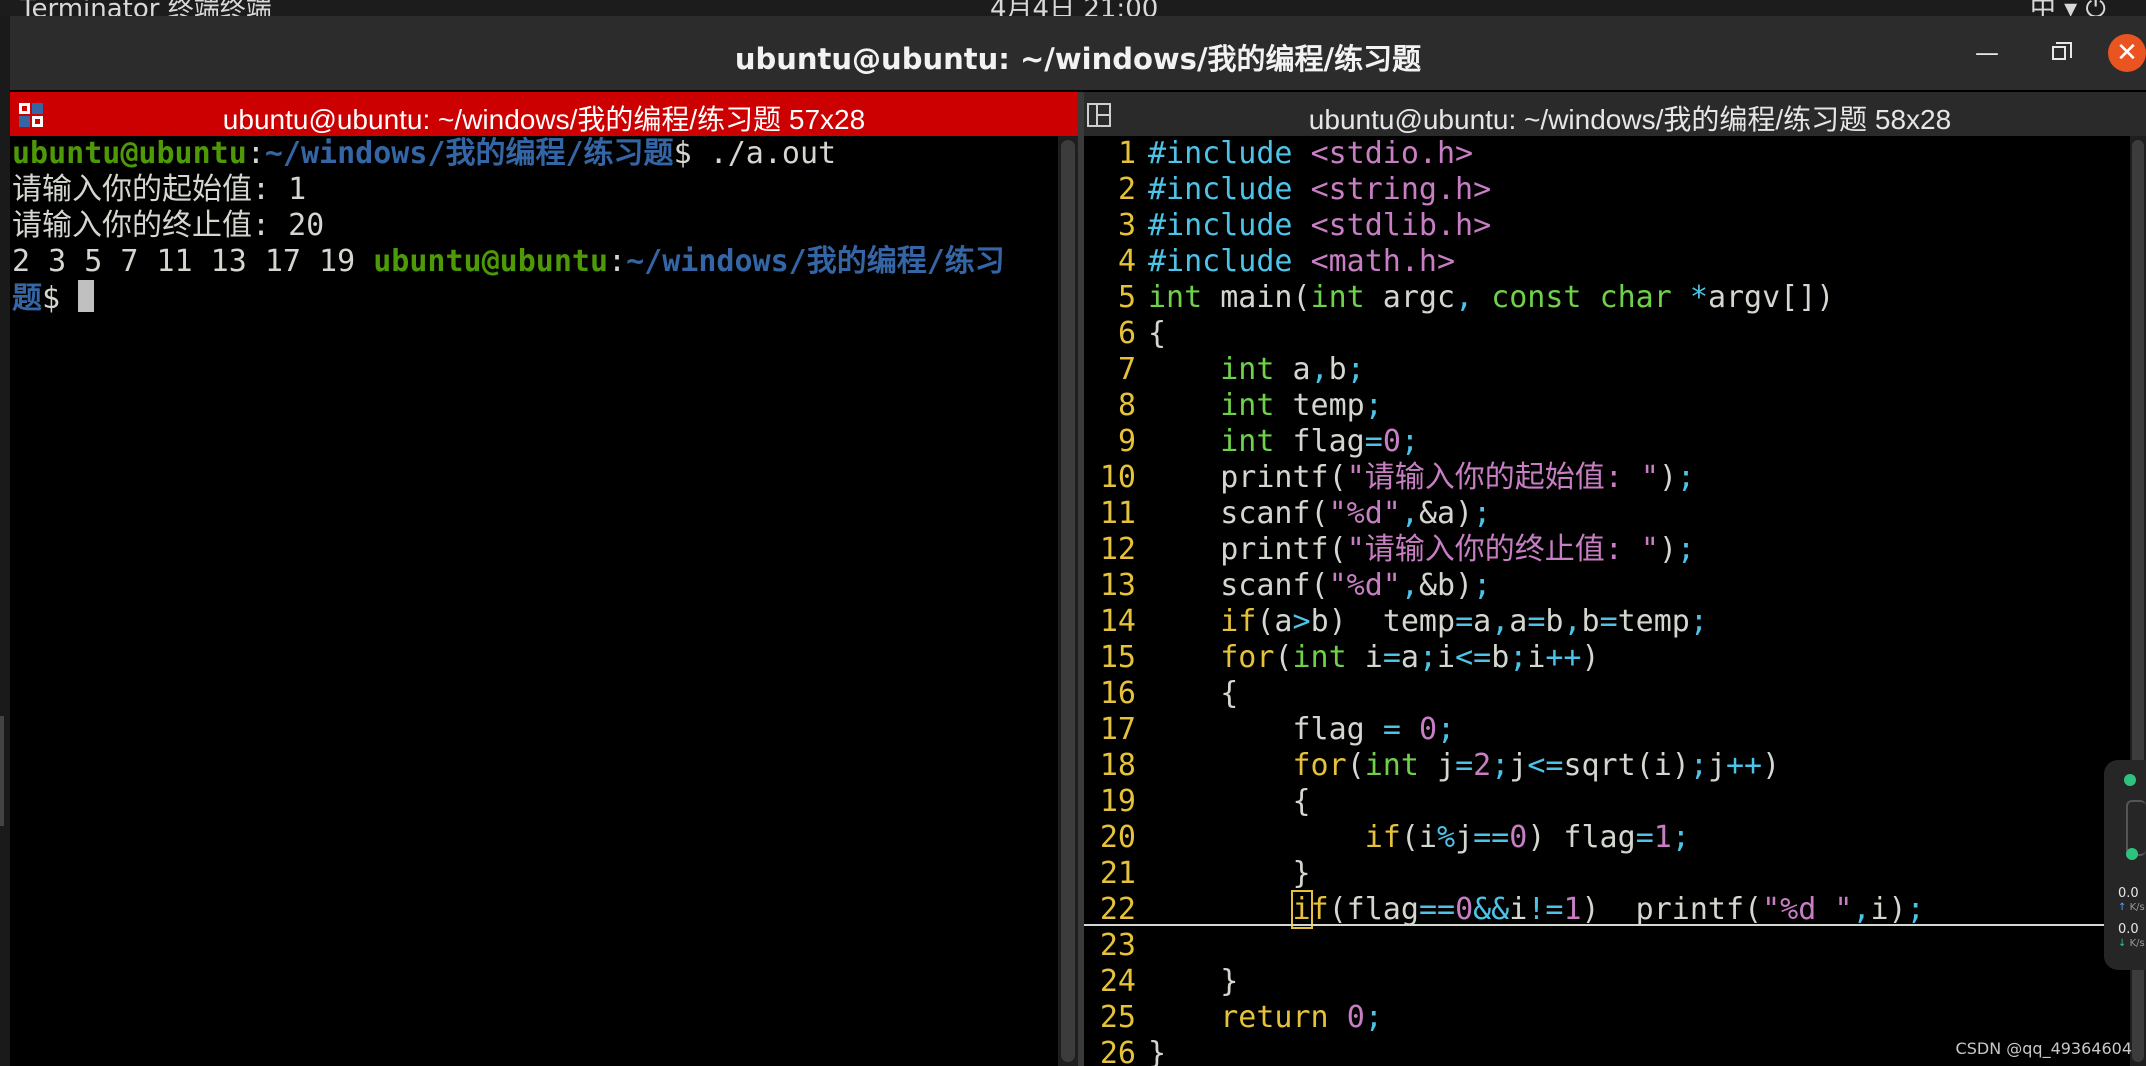 The height and width of the screenshot is (1066, 2146). I want to click on line-number: 10, so click(1117, 477).